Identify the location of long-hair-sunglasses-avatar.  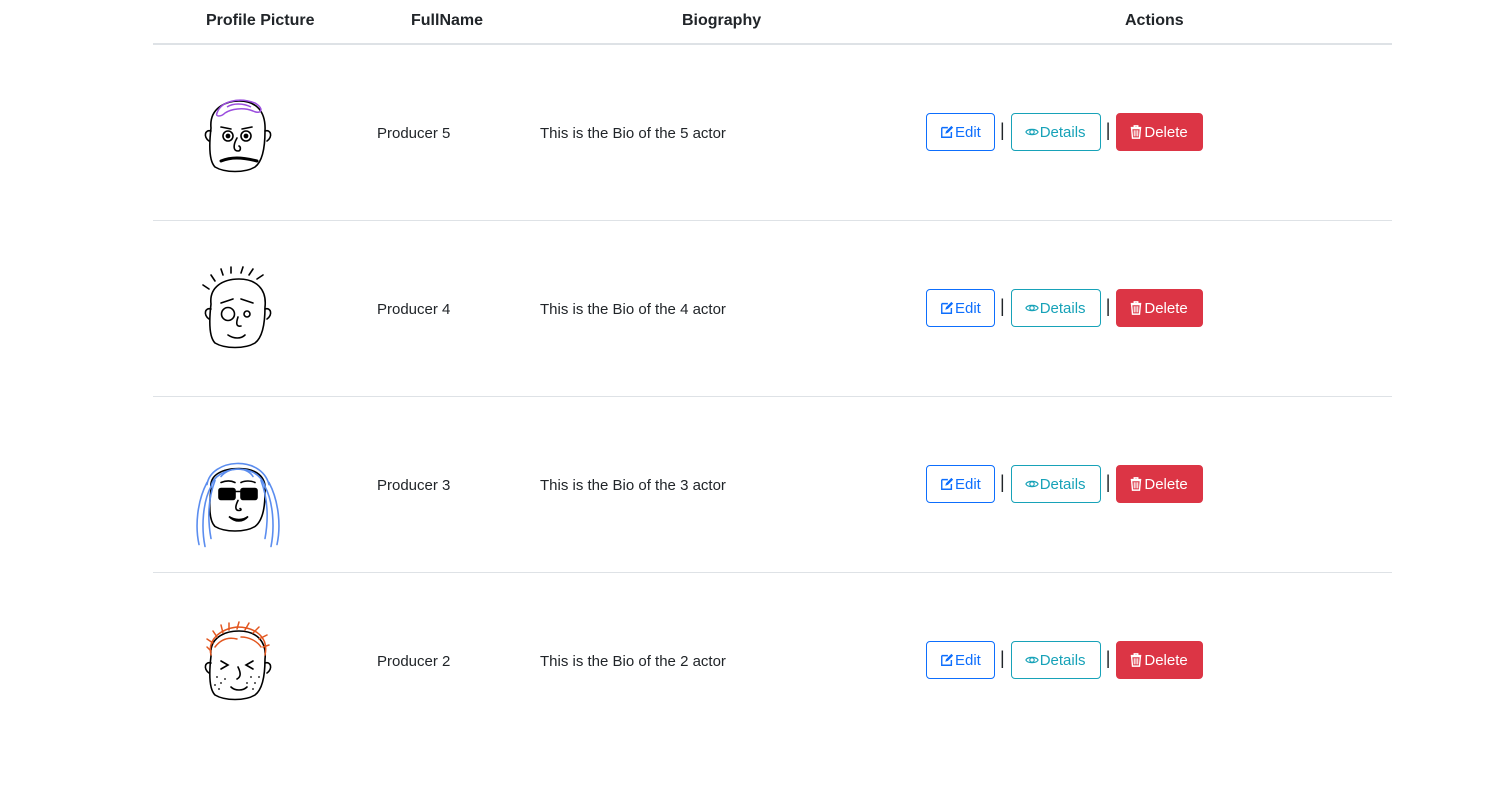
(238, 505).